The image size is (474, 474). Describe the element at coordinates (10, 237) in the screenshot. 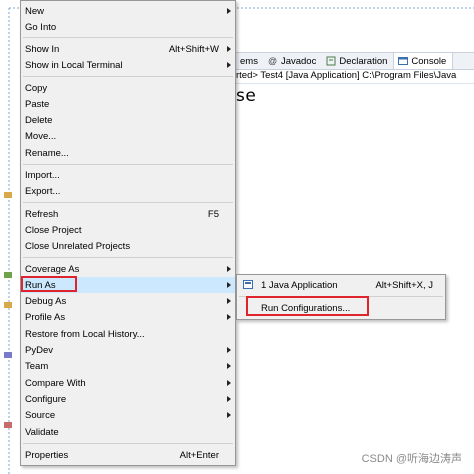

I see `project-explorer-strip` at that location.